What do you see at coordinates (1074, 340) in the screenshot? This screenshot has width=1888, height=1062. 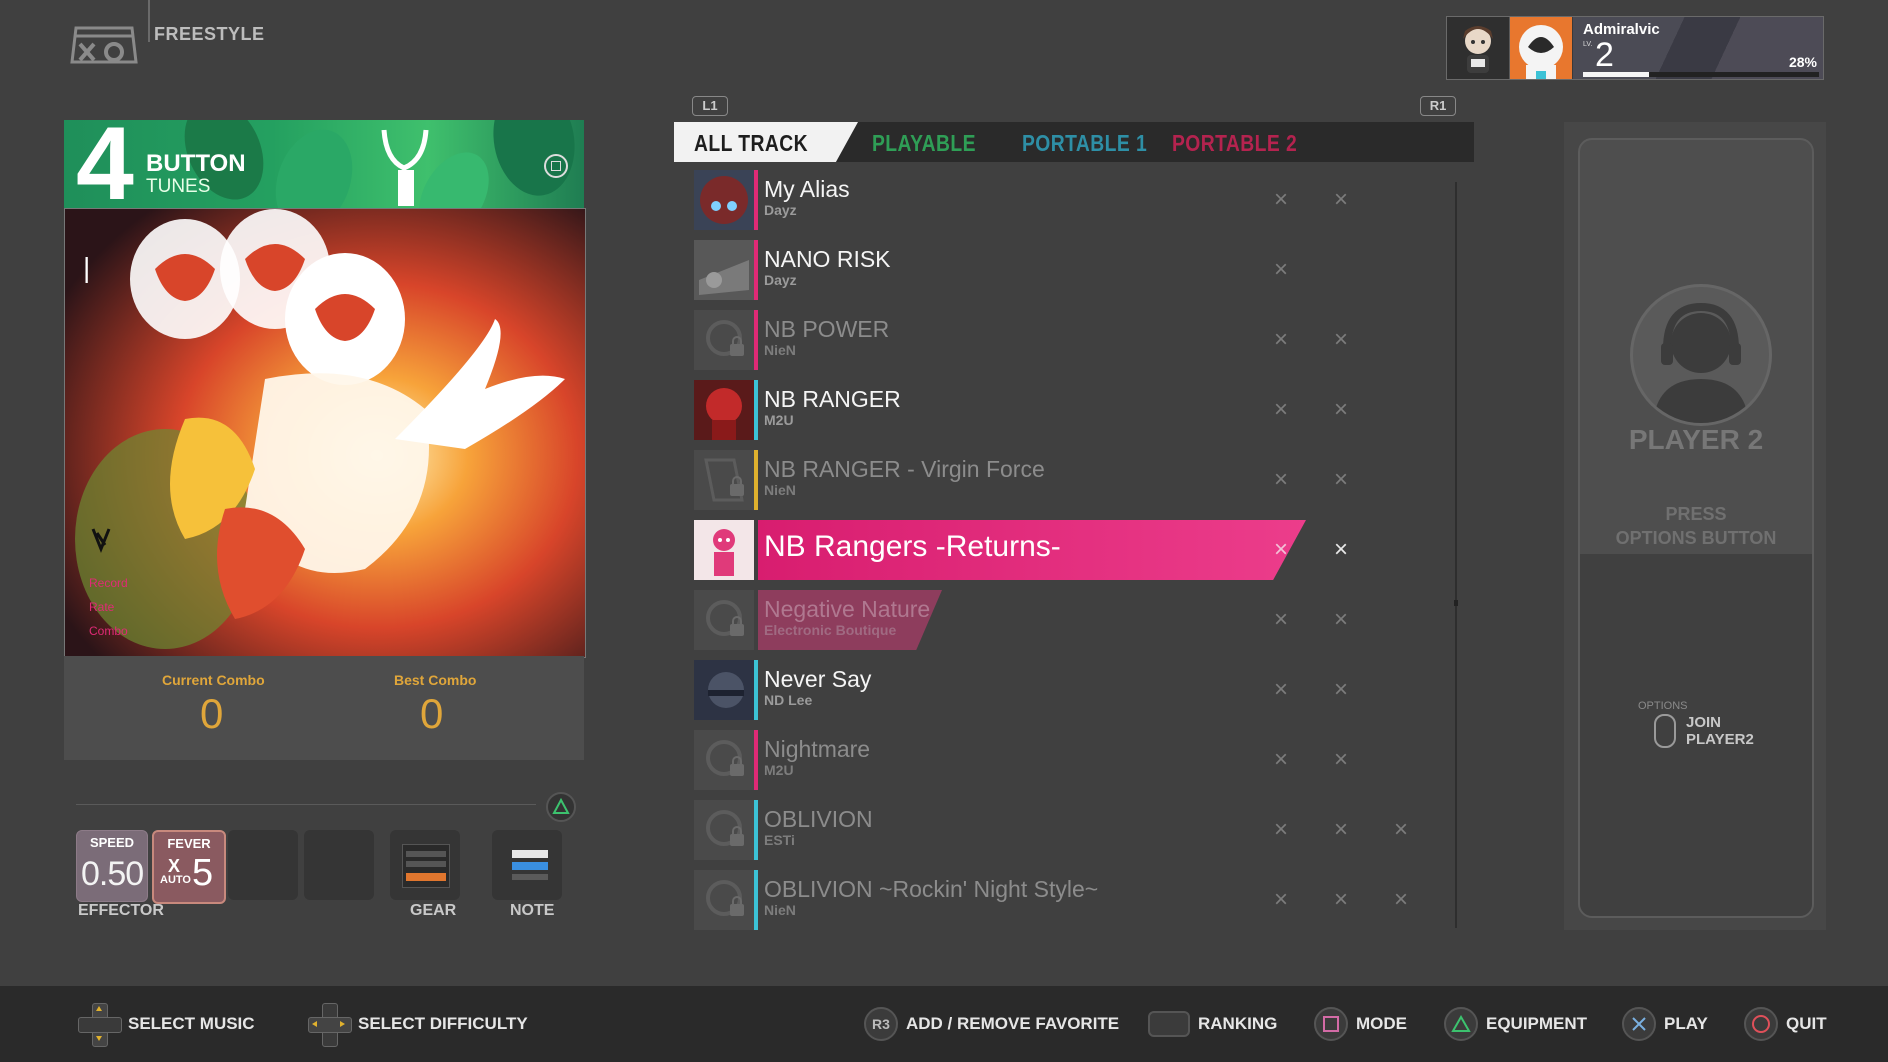 I see `track-row: NB POWER NieN × ×` at bounding box center [1074, 340].